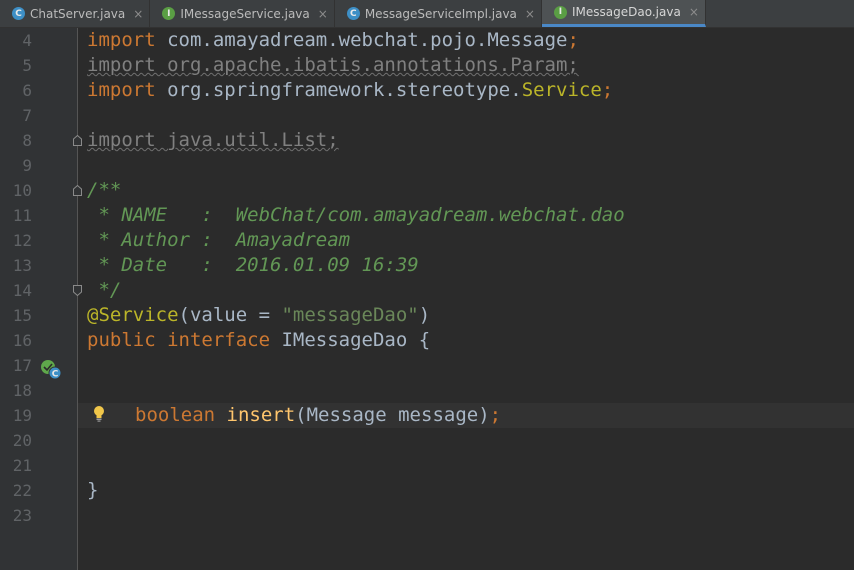 The height and width of the screenshot is (570, 854). I want to click on line-number: 10, so click(22, 190).